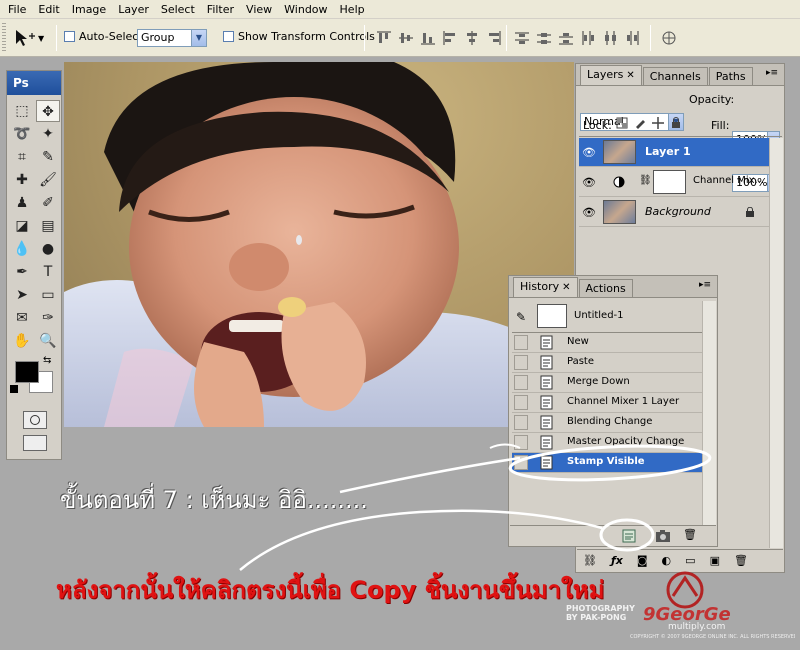 The width and height of the screenshot is (800, 650). I want to click on layers-scrollbar, so click(776, 343).